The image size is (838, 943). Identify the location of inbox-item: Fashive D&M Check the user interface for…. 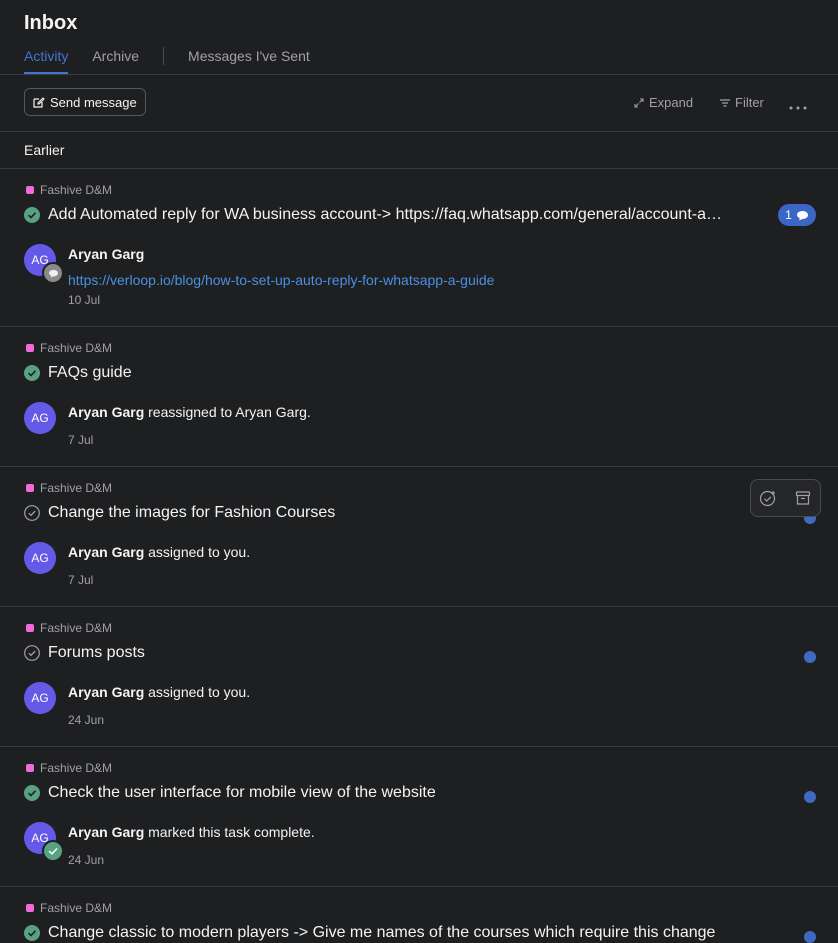
(419, 817).